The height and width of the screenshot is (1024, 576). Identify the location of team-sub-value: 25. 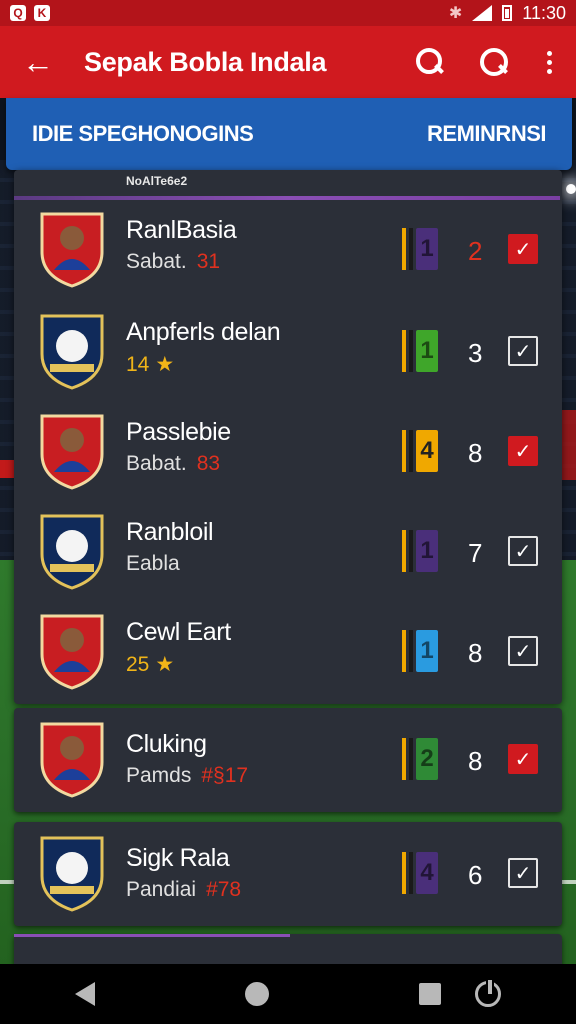
(138, 664).